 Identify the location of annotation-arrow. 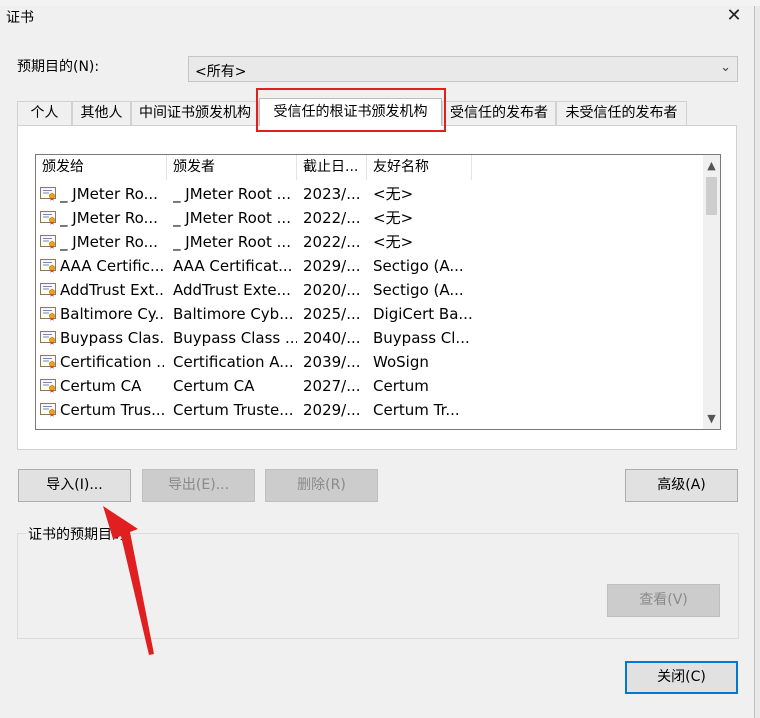
(128, 580).